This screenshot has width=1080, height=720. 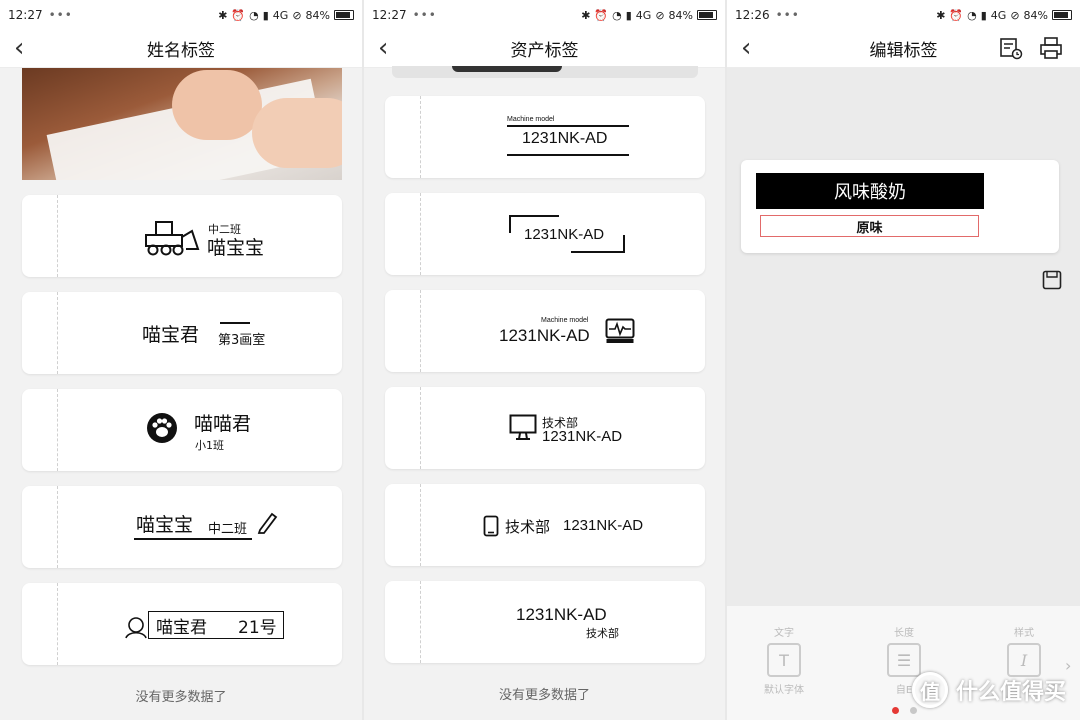 What do you see at coordinates (1011, 692) in the screenshot?
I see `watermark-text: 什么值得买` at bounding box center [1011, 692].